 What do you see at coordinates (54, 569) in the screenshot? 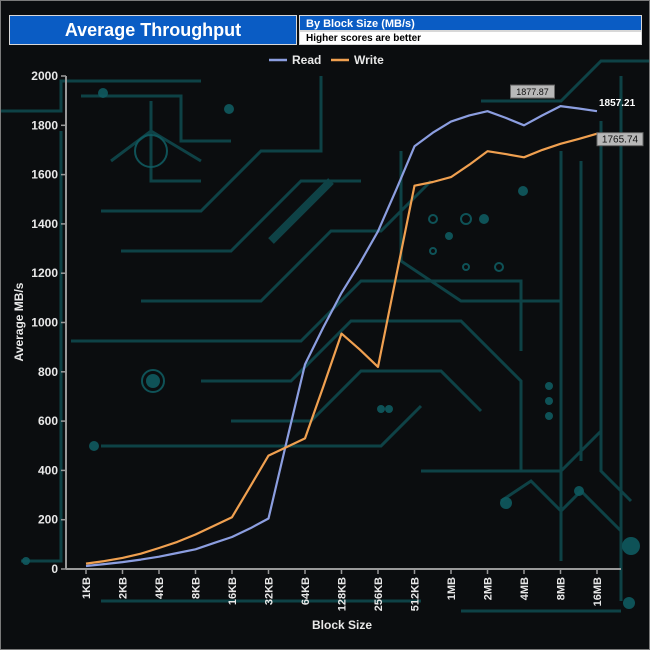
I see `y-tick-label: 0` at bounding box center [54, 569].